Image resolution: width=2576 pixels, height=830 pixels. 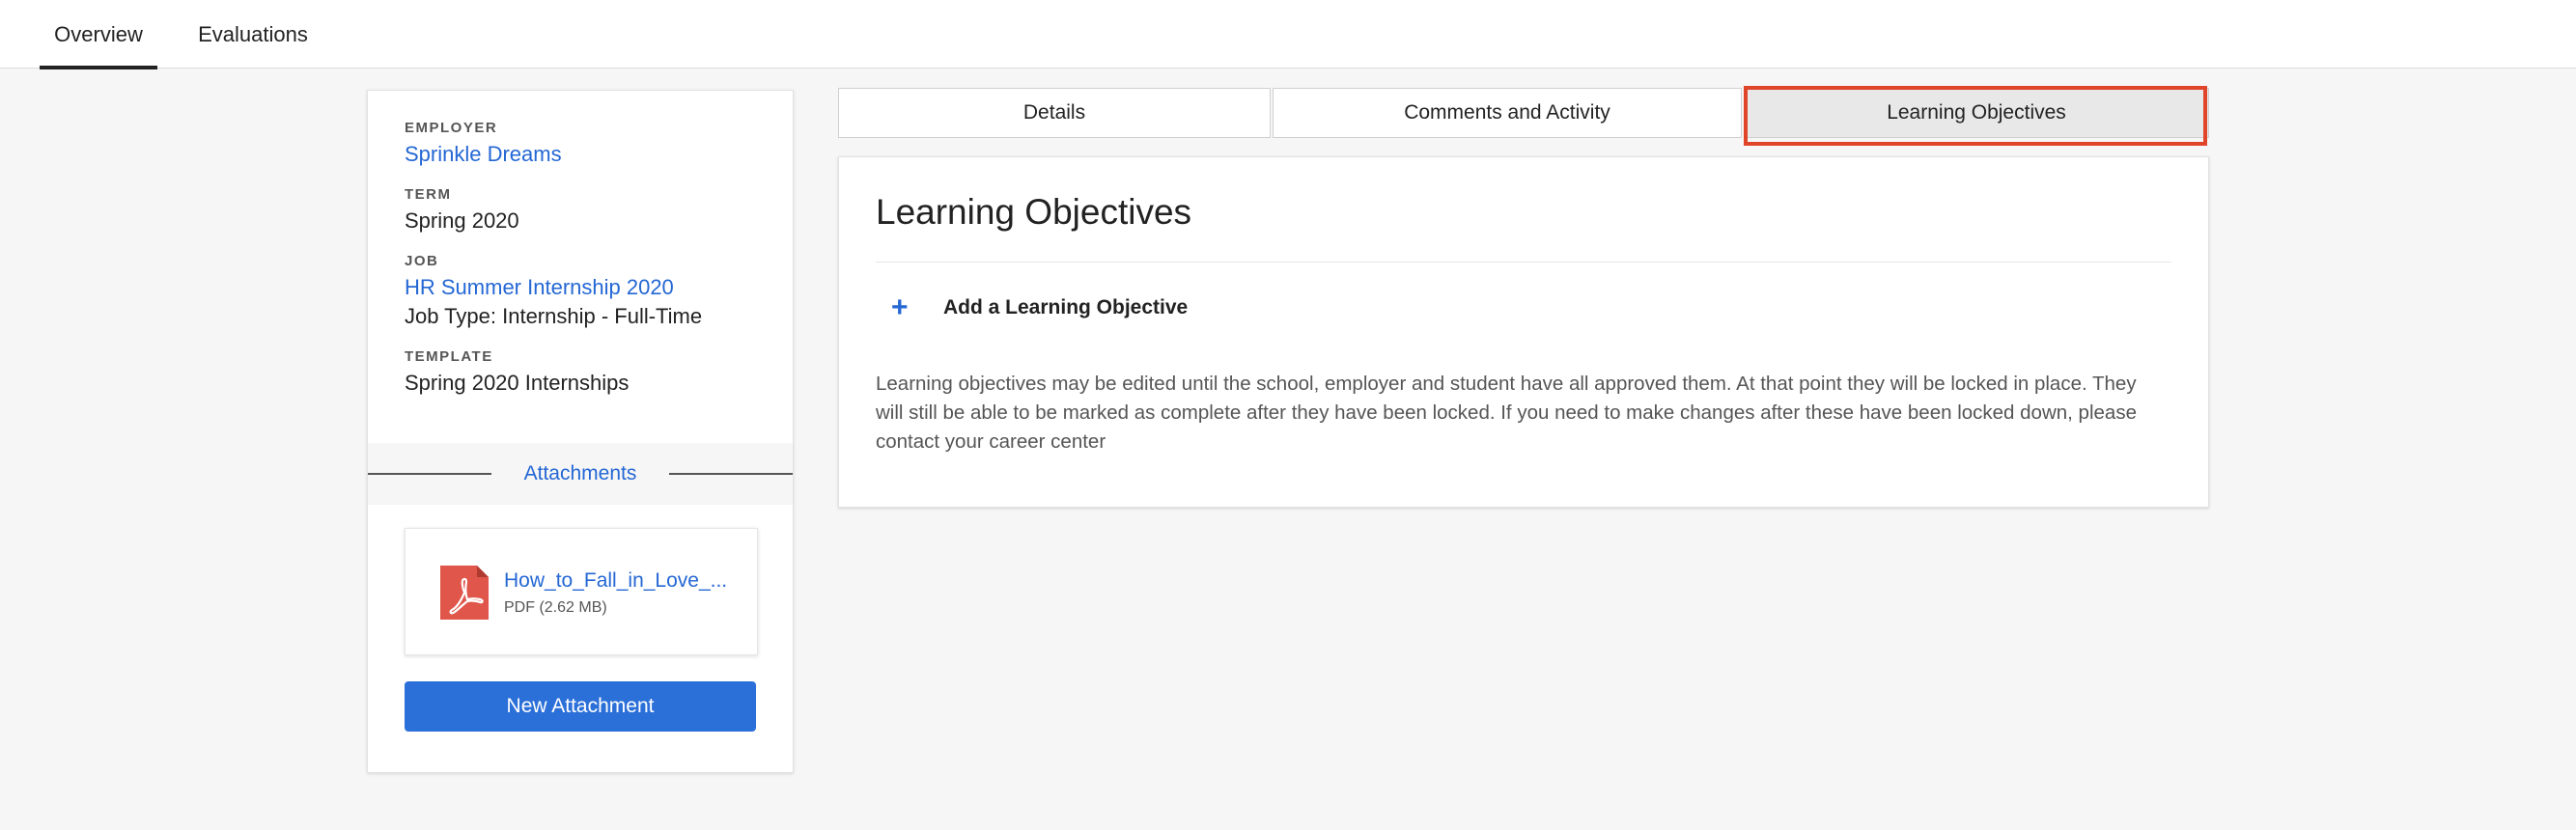 I want to click on attachment-file-meta: PDF (2.62 MB), so click(x=556, y=607).